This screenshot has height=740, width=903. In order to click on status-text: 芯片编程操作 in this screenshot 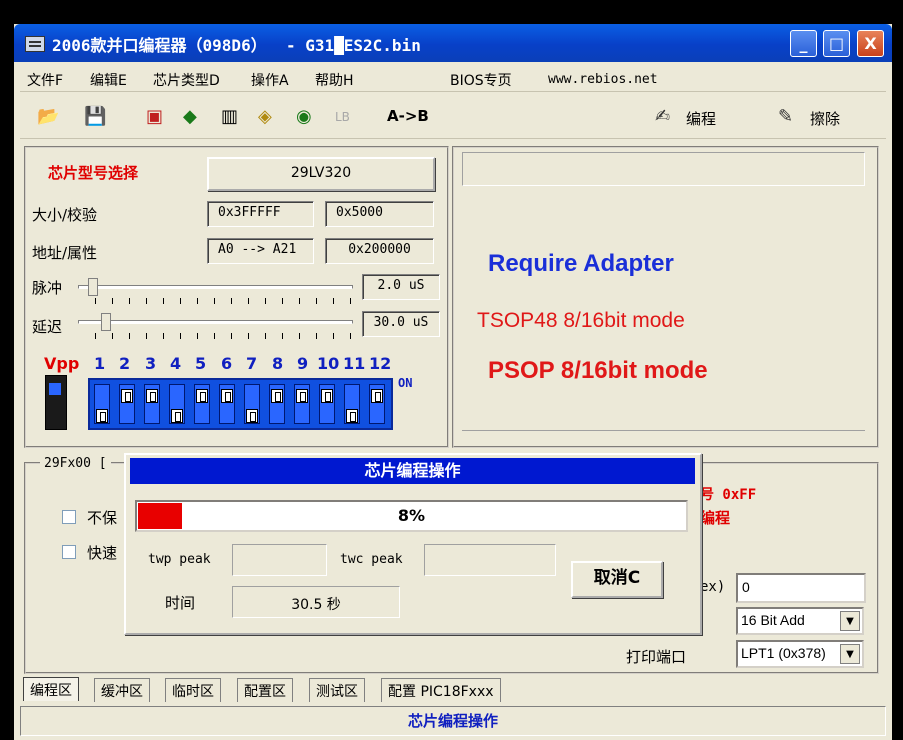, I will do `click(452, 721)`.